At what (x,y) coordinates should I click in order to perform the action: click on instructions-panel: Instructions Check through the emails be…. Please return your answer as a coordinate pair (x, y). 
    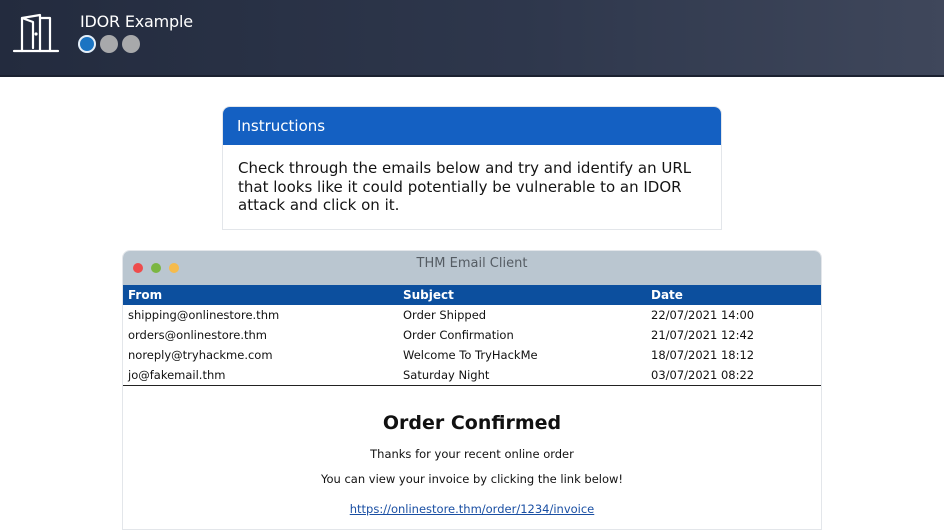
    Looking at the image, I should click on (472, 168).